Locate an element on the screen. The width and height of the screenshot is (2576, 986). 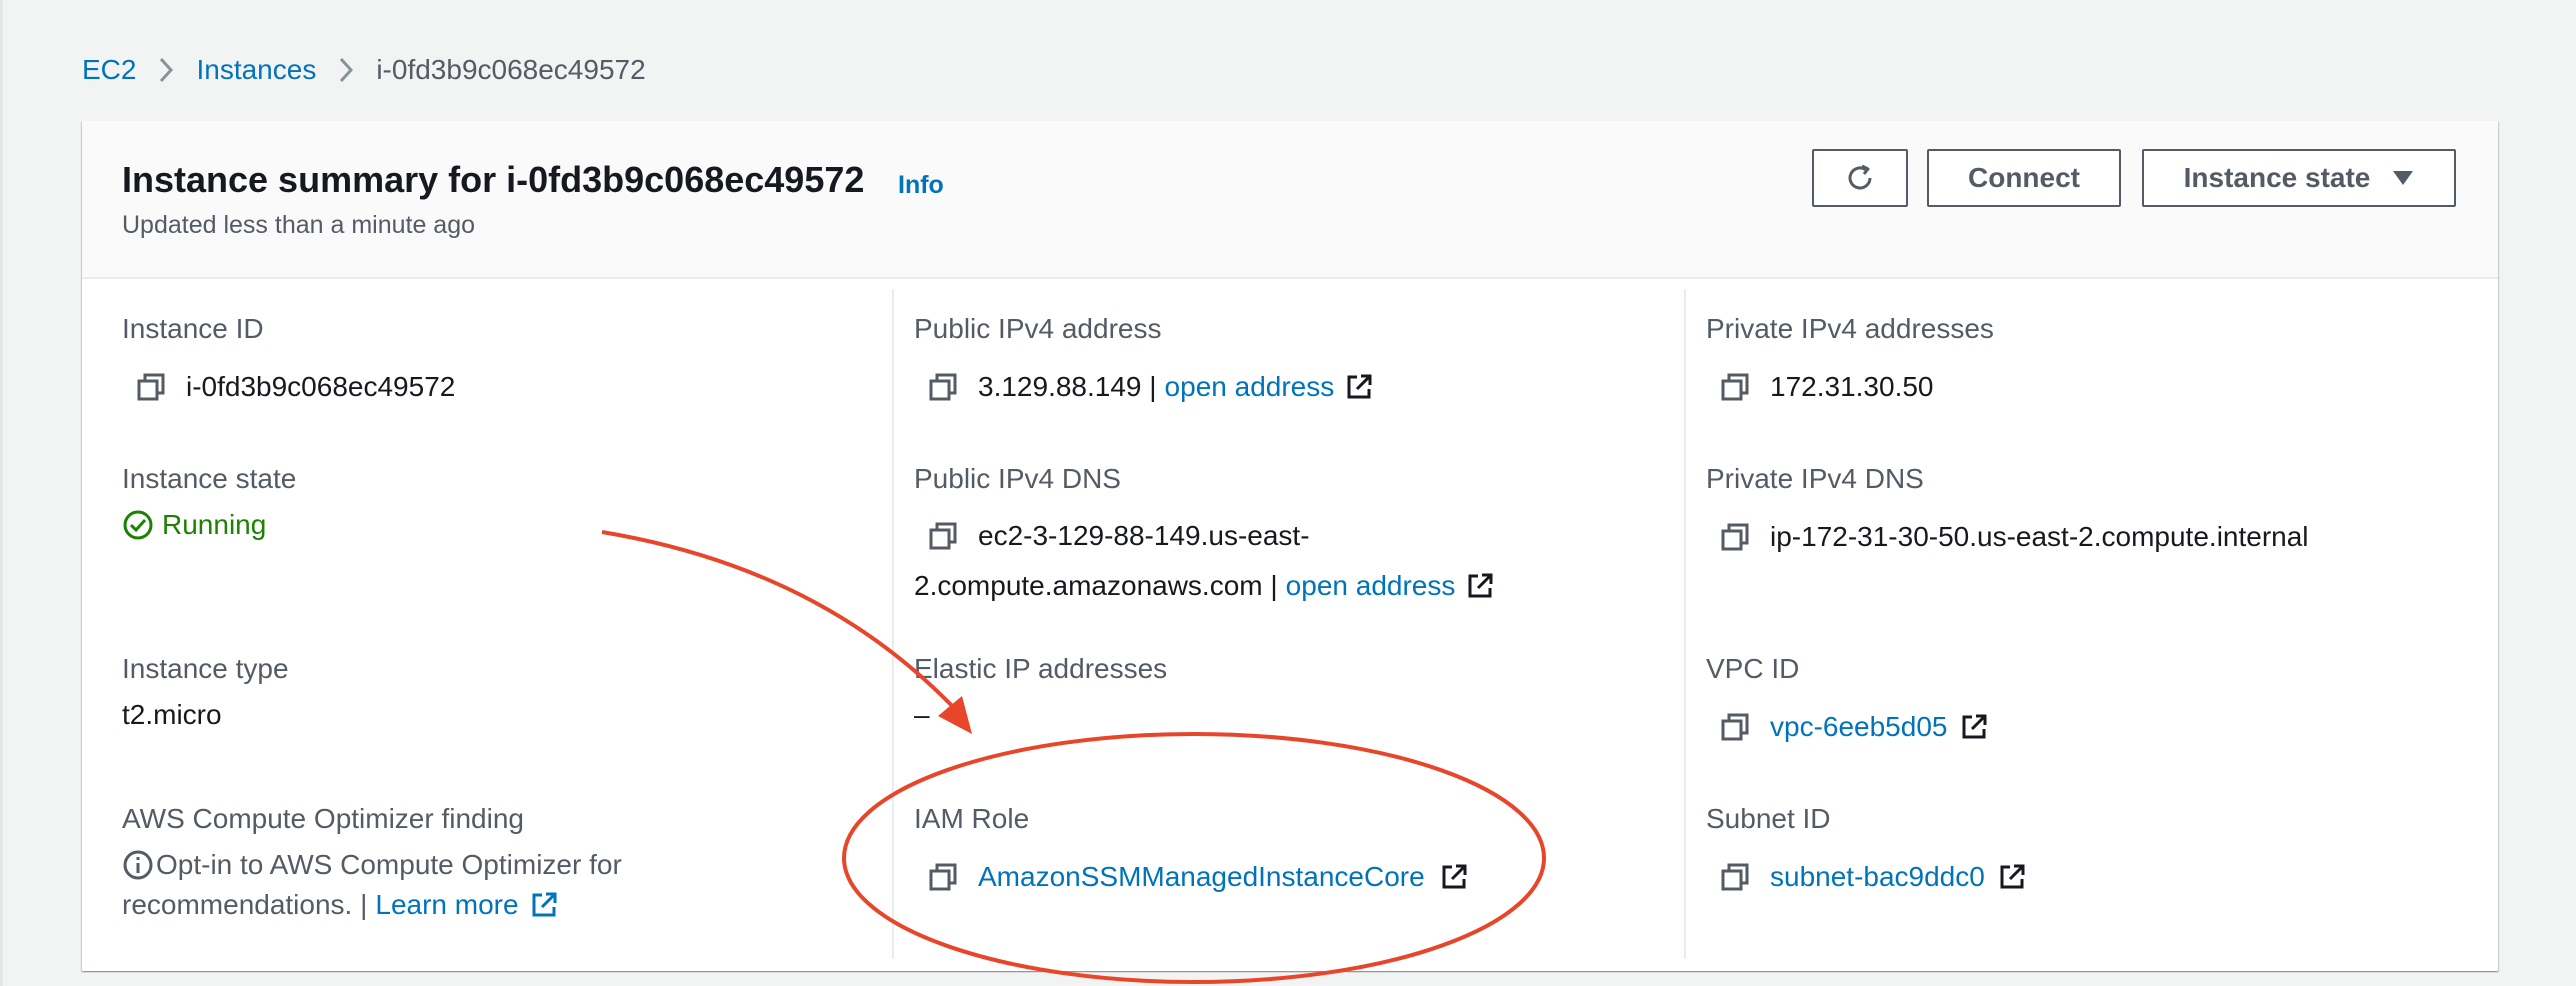
private-ipv4-text: 172.31.30.50 is located at coordinates (1852, 386).